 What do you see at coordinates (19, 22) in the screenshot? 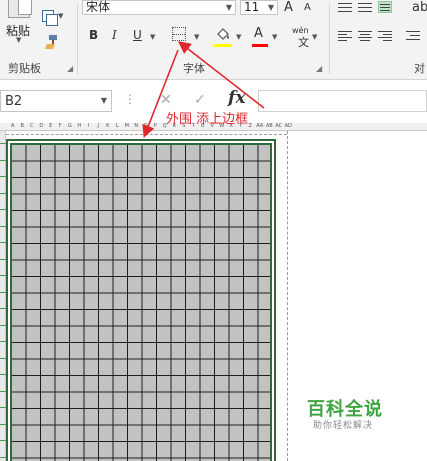
I see `paste-button: 粘贴 ▼` at bounding box center [19, 22].